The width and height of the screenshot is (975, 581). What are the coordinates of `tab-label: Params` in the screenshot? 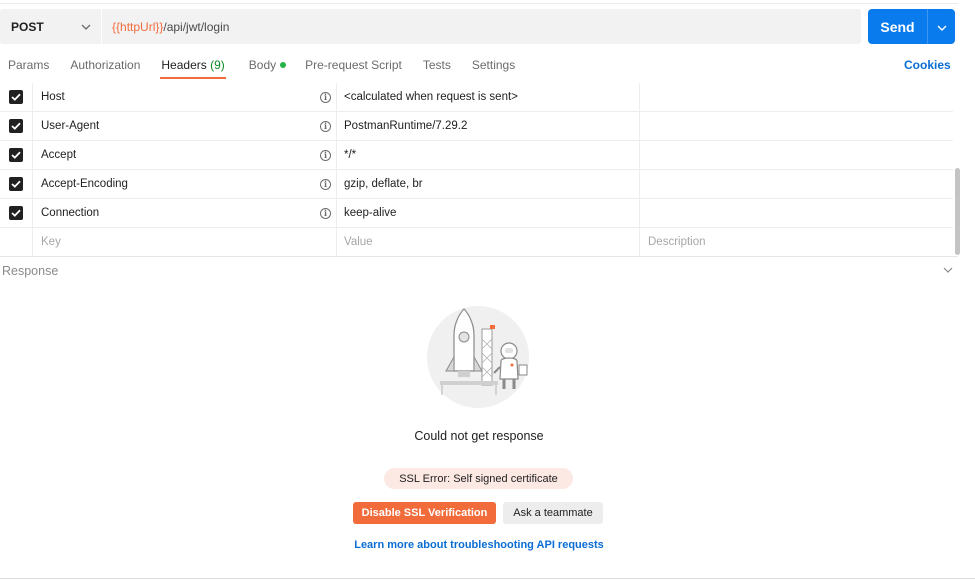 It's located at (29, 65).